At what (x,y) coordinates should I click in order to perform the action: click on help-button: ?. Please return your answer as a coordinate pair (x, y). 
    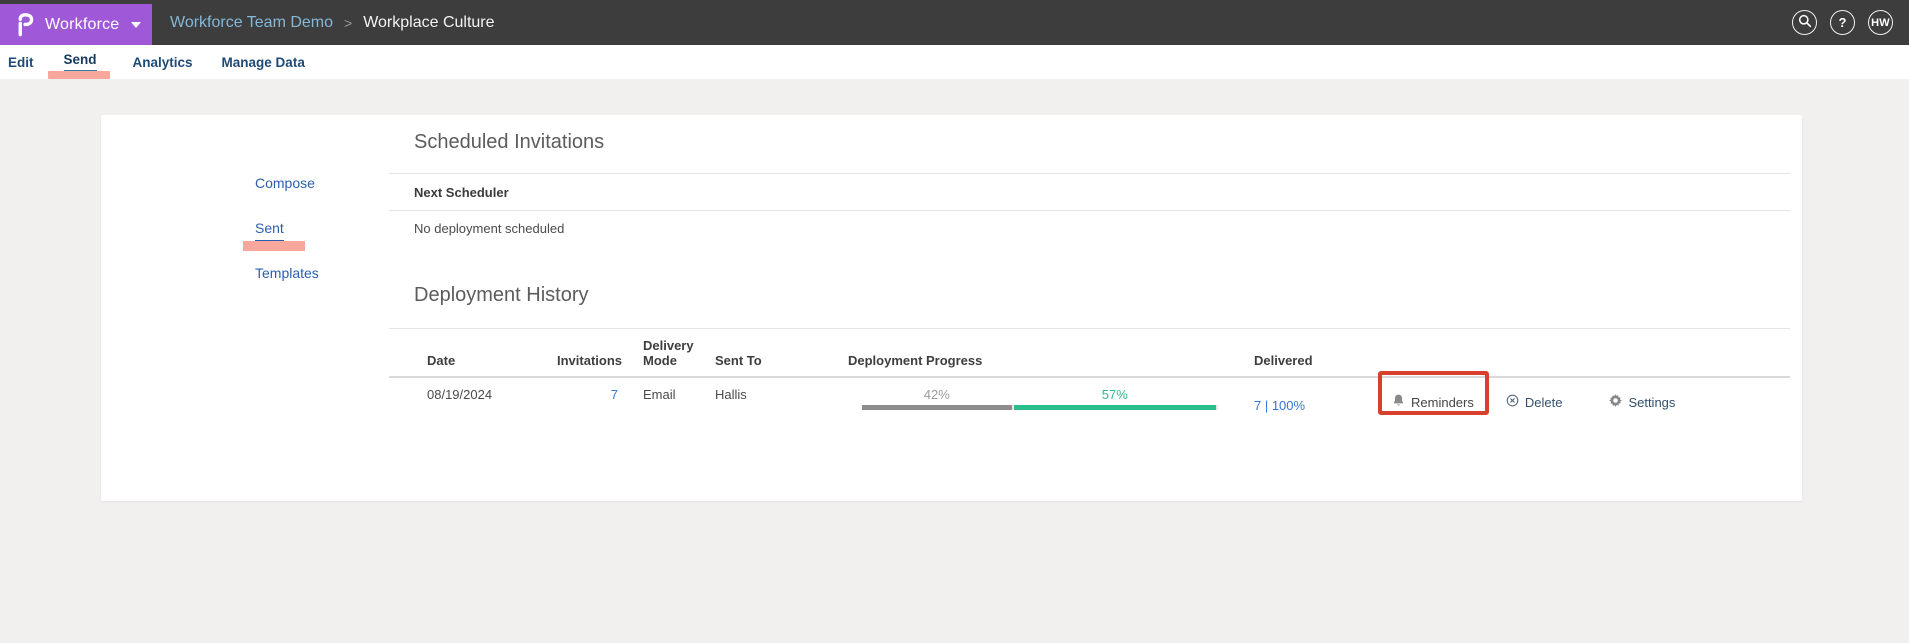
    Looking at the image, I should click on (1842, 22).